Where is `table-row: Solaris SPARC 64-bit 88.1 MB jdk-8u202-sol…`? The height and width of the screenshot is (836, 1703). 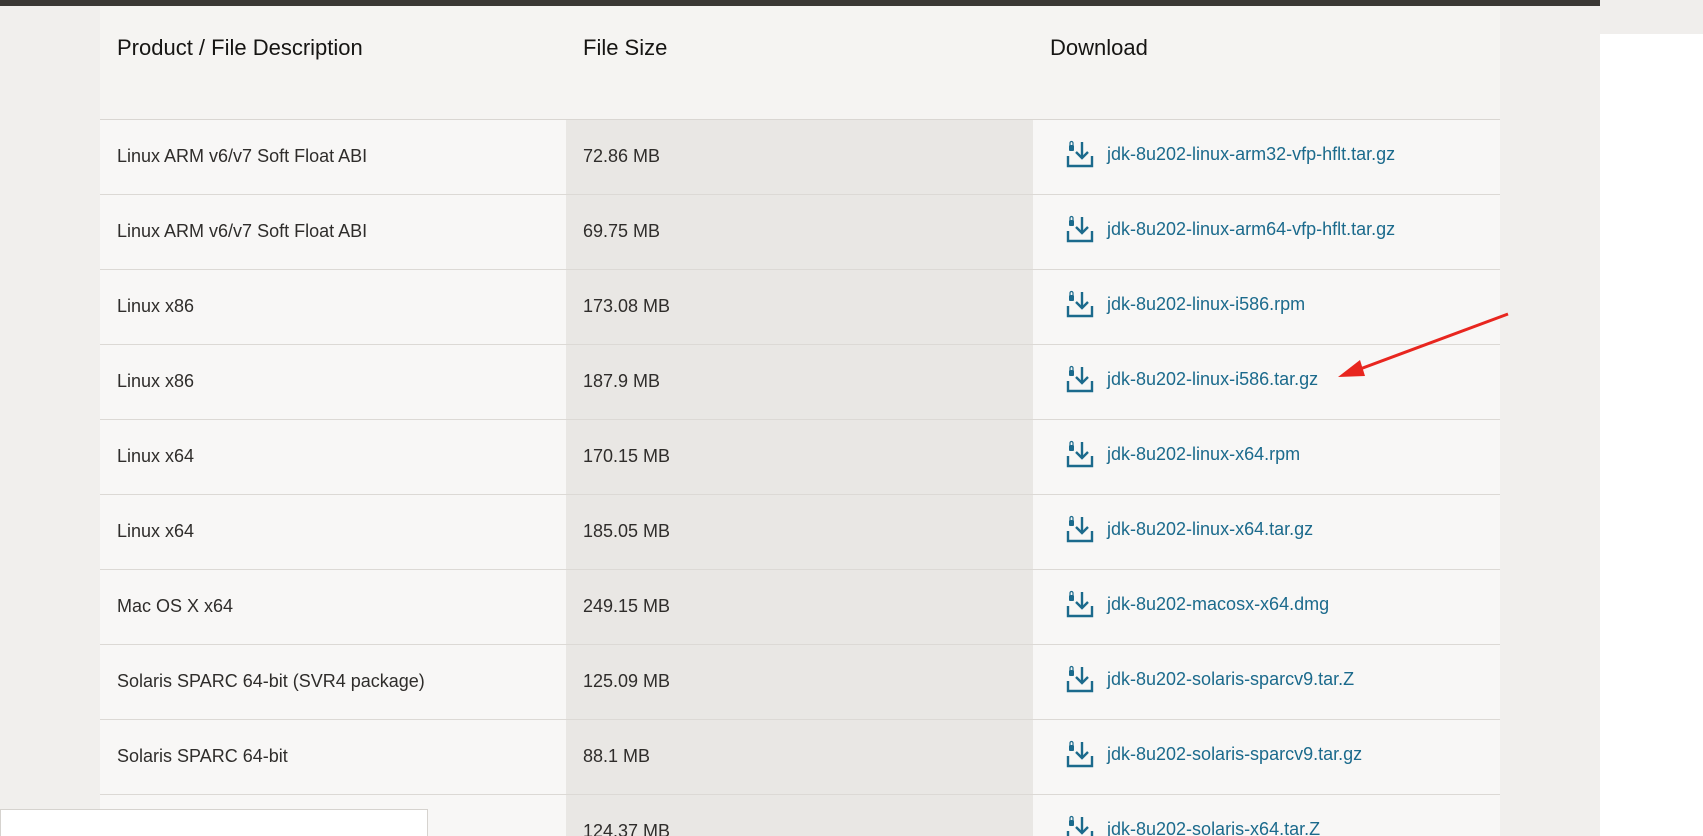 table-row: Solaris SPARC 64-bit 88.1 MB jdk-8u202-sol… is located at coordinates (800, 757).